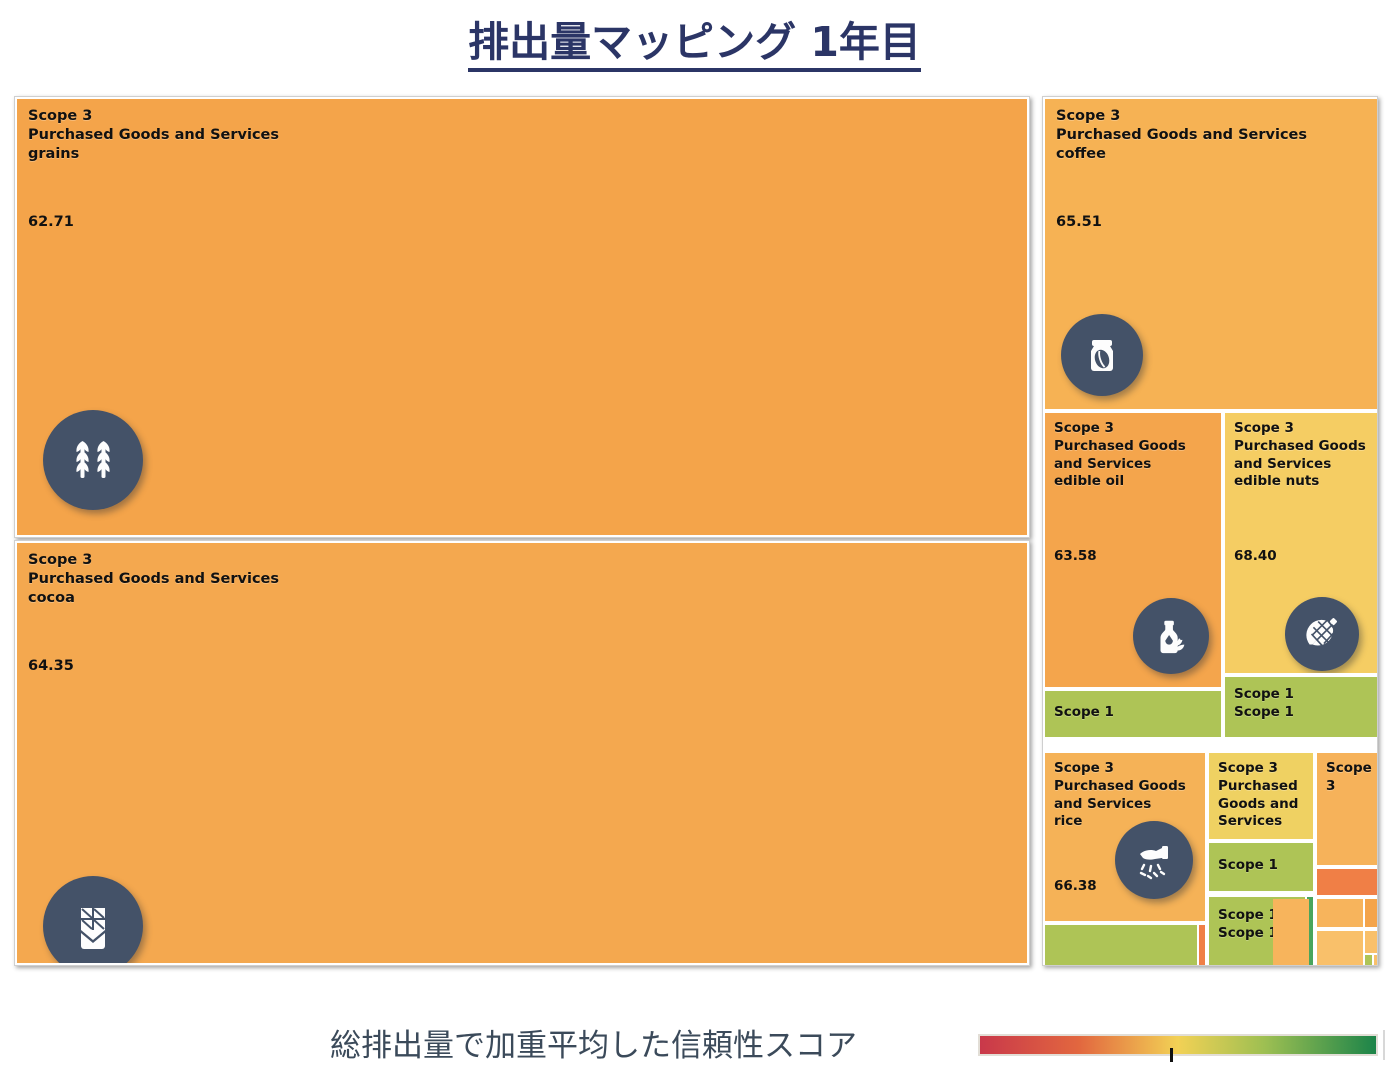 This screenshot has height=1070, width=1389. I want to click on treemap-cell-scope1-nuts: Scope 1 Scope 1, so click(1301, 707).